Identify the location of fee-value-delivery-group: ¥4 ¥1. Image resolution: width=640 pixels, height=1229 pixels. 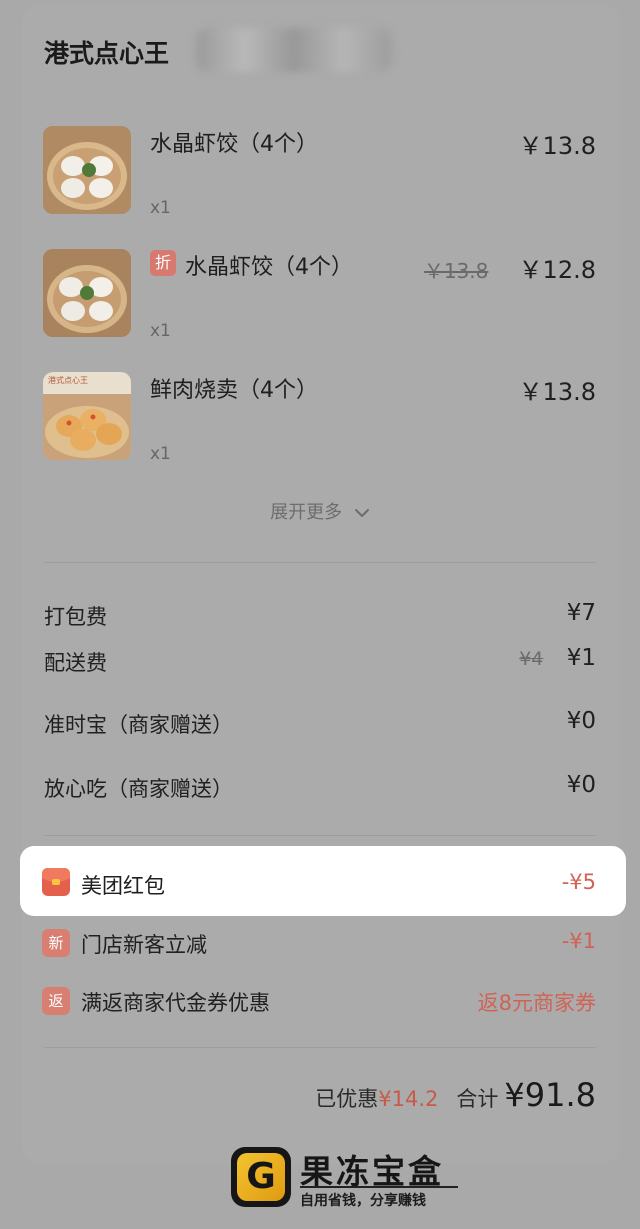
(557, 658).